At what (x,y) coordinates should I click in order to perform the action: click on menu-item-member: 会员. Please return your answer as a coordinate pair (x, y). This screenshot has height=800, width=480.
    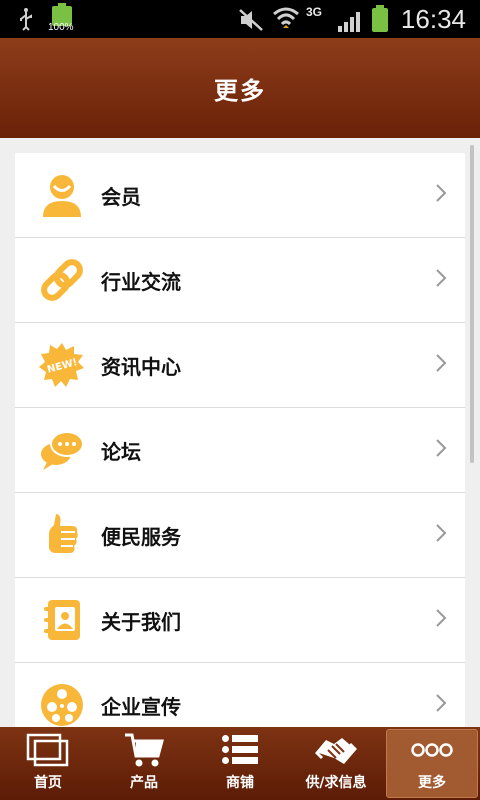
    Looking at the image, I should click on (240, 195).